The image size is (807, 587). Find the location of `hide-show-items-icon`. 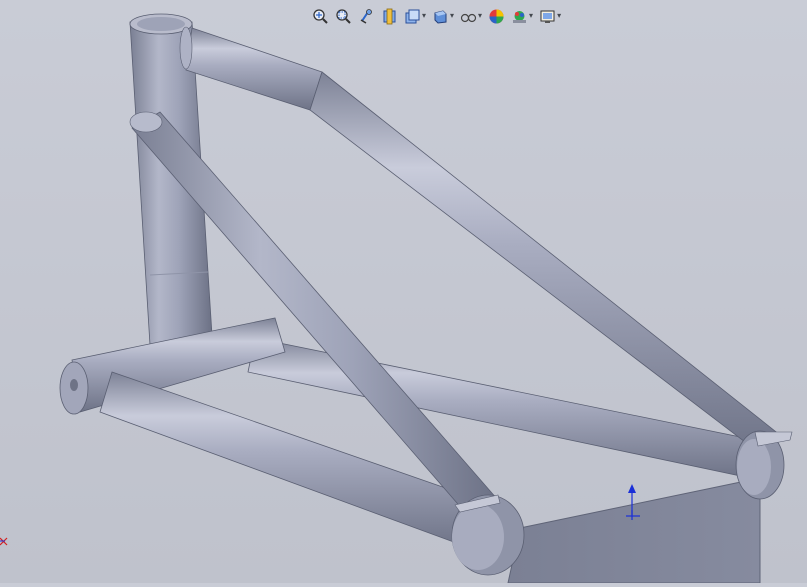

hide-show-items-icon is located at coordinates (468, 17).